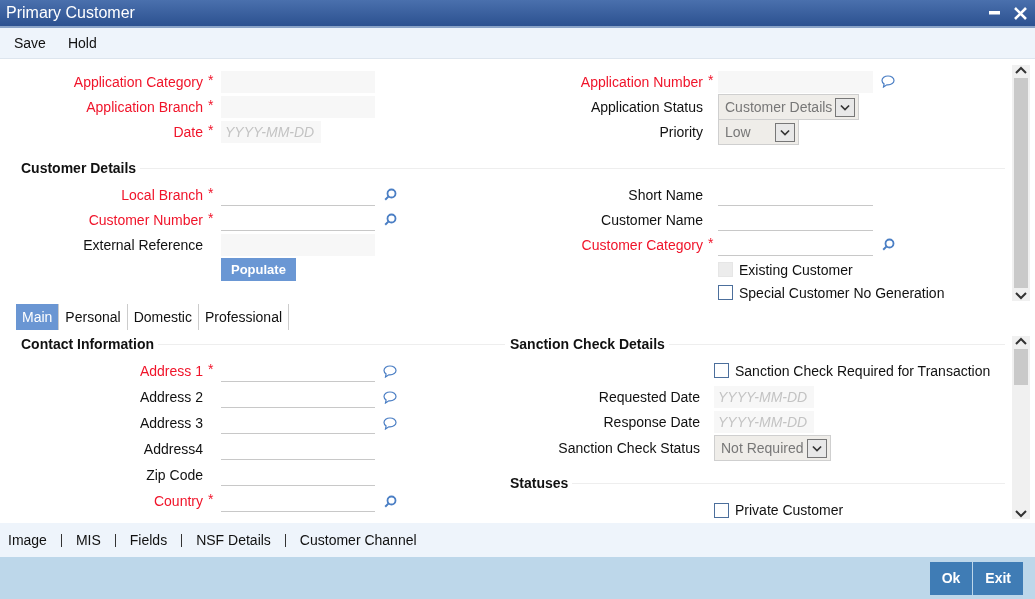 Image resolution: width=1035 pixels, height=599 pixels. I want to click on section-title: Contact Information, so click(87, 344).